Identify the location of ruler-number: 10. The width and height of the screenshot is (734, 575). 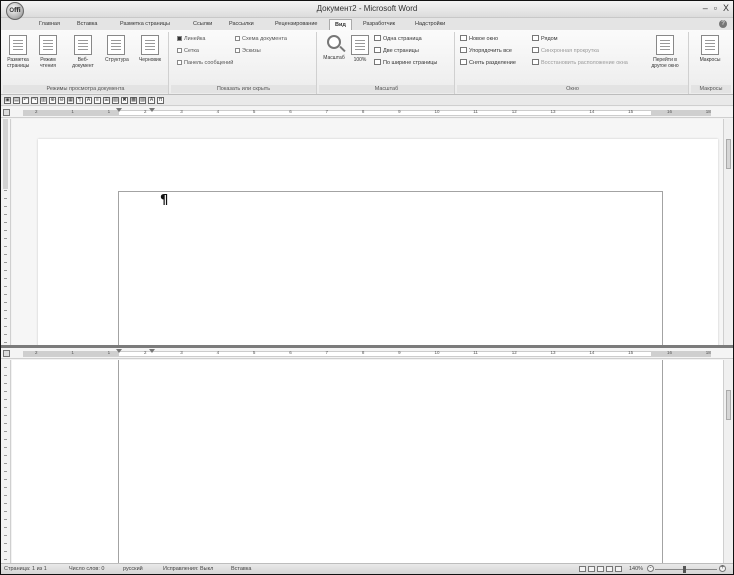
(437, 352).